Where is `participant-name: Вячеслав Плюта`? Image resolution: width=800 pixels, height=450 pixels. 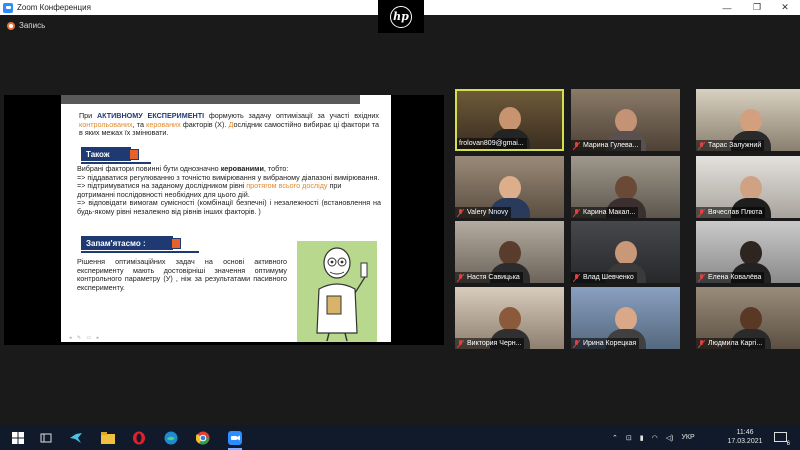
participant-name: Вячеслав Плюта is located at coordinates (731, 212).